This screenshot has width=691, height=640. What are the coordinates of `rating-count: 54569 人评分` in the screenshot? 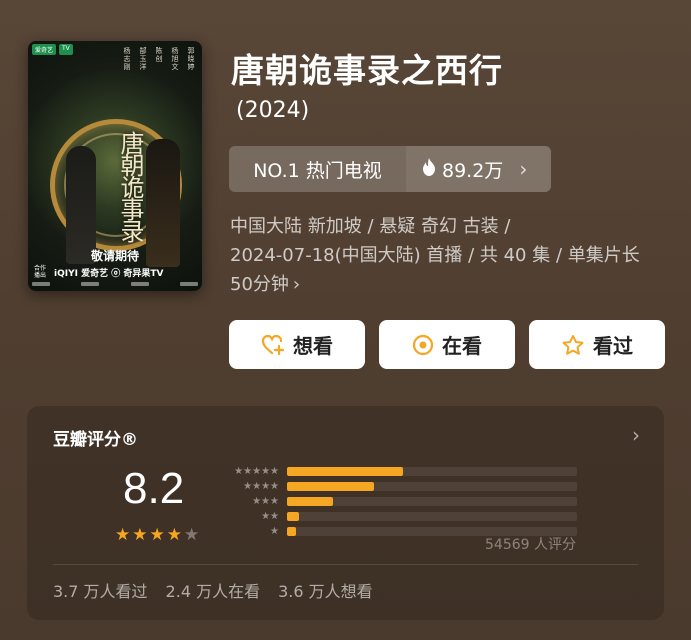 It's located at (530, 545).